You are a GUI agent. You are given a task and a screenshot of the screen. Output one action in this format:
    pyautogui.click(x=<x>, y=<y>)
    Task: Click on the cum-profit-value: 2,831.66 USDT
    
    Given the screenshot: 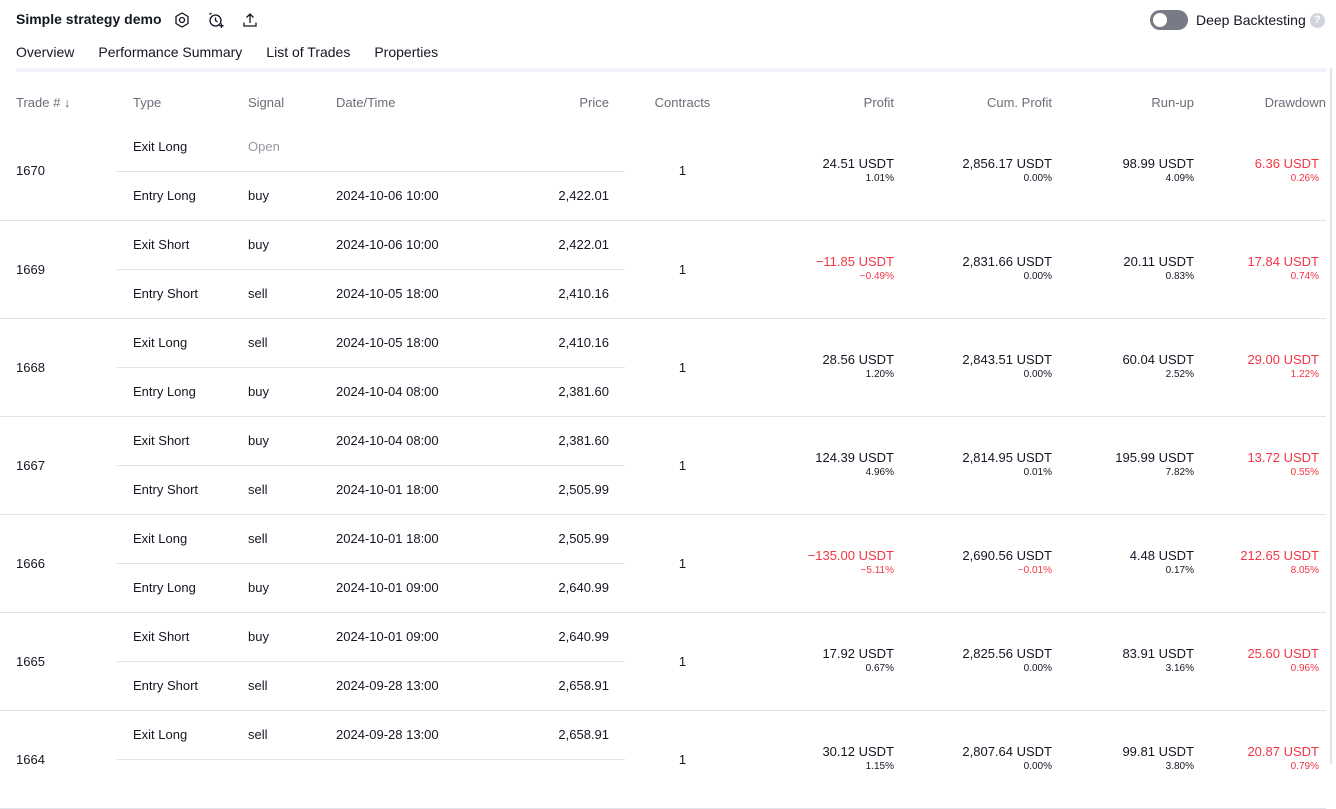 What is the action you would take?
    pyautogui.click(x=1007, y=261)
    